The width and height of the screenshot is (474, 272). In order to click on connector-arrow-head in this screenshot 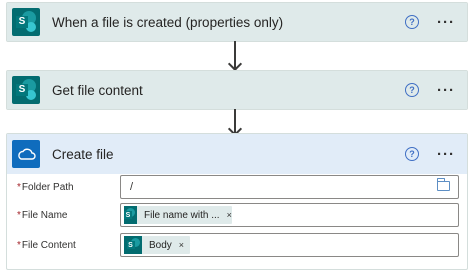, I will do `click(235, 64)`.